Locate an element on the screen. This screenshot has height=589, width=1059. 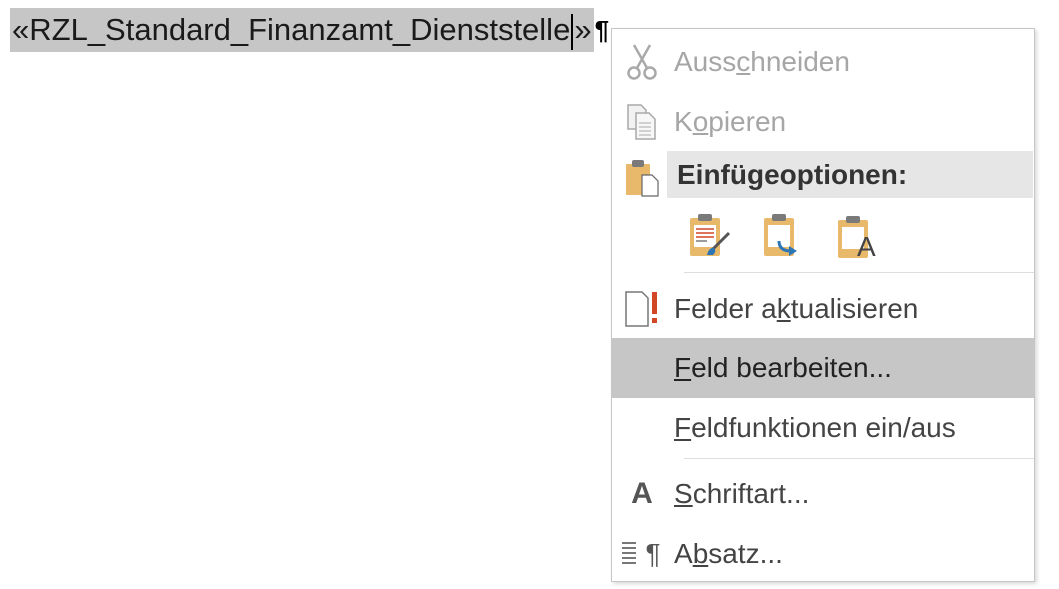
copy-icon is located at coordinates (642, 122).